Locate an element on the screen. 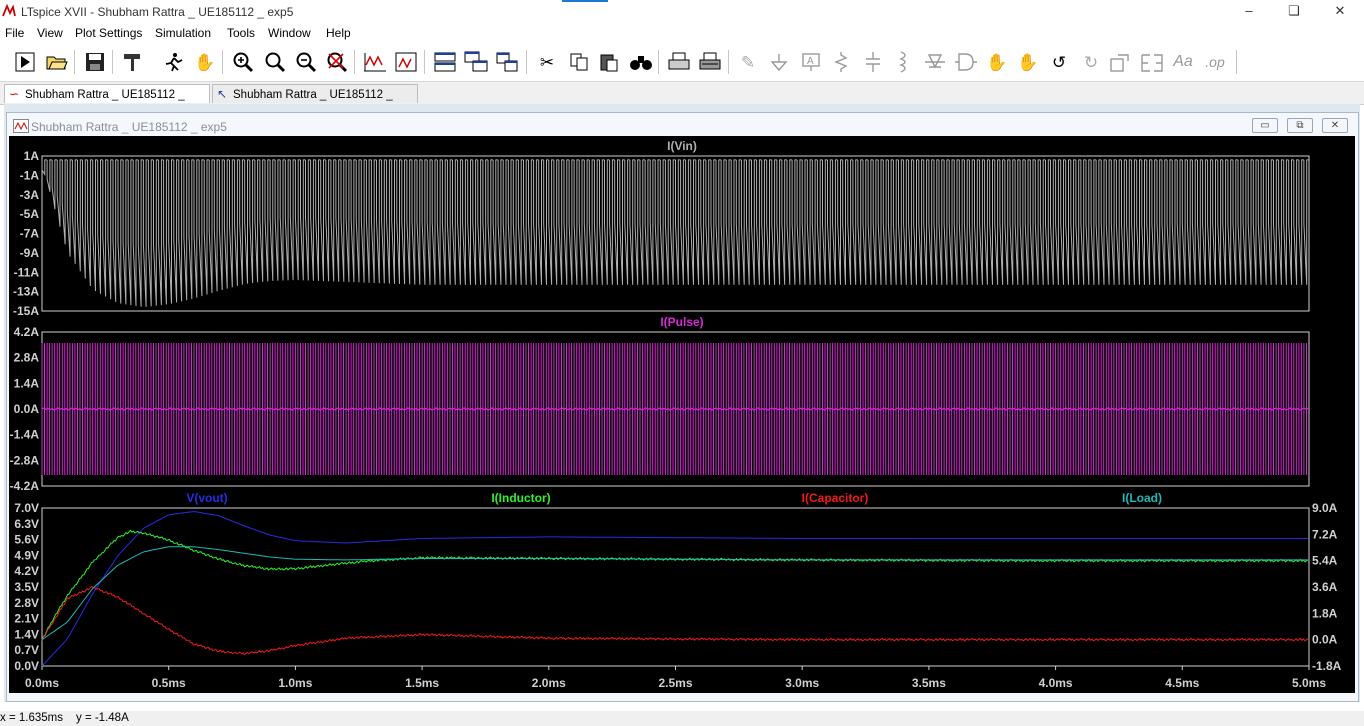 The image size is (1364, 726). x-tick-label: 3.0ms is located at coordinates (802, 683).